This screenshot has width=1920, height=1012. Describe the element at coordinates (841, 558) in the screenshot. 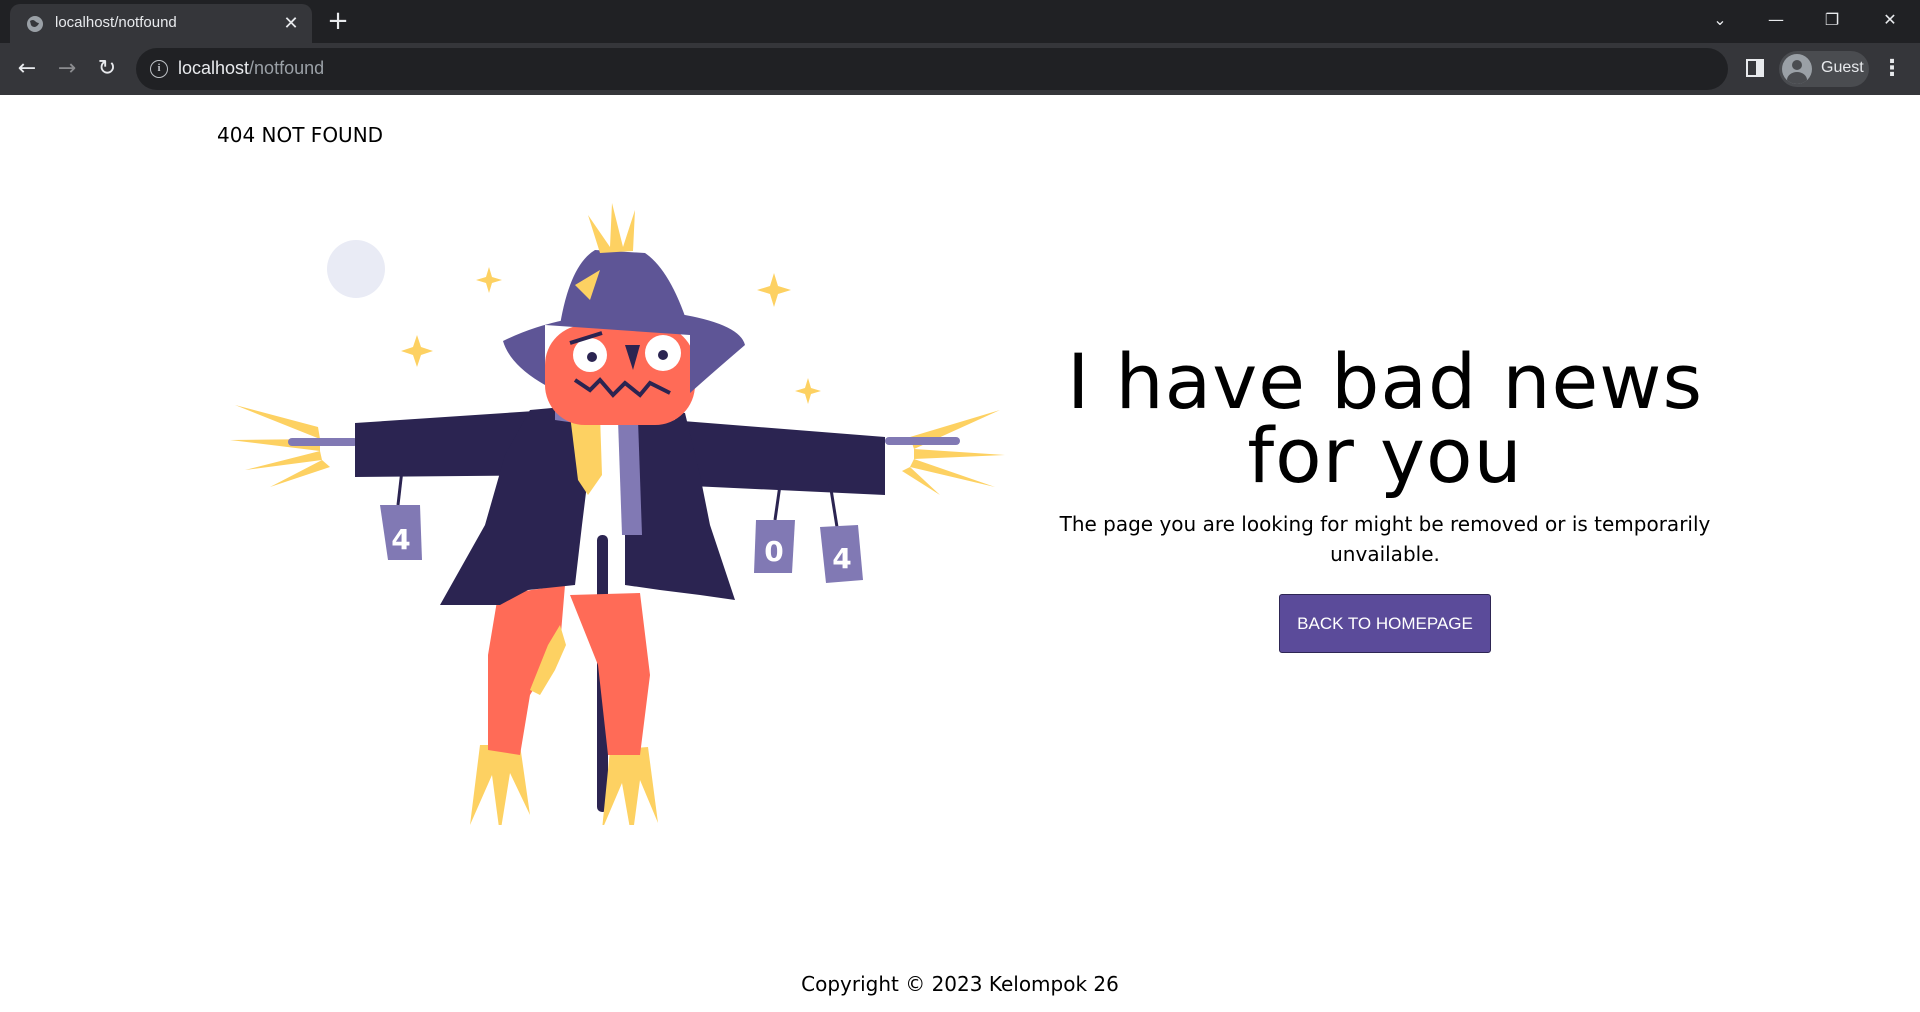

I see `can-label-2: 4` at that location.